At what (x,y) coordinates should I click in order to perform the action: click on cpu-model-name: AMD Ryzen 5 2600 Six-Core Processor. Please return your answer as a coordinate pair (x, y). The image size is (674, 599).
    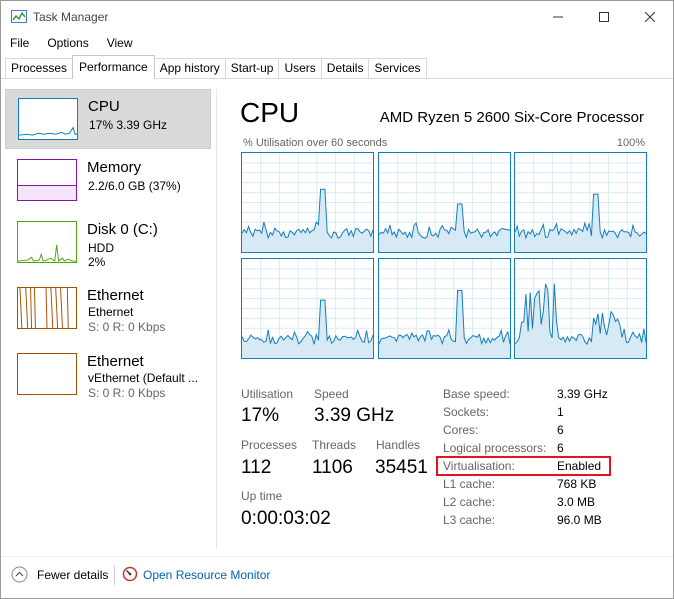
    Looking at the image, I should click on (511, 117).